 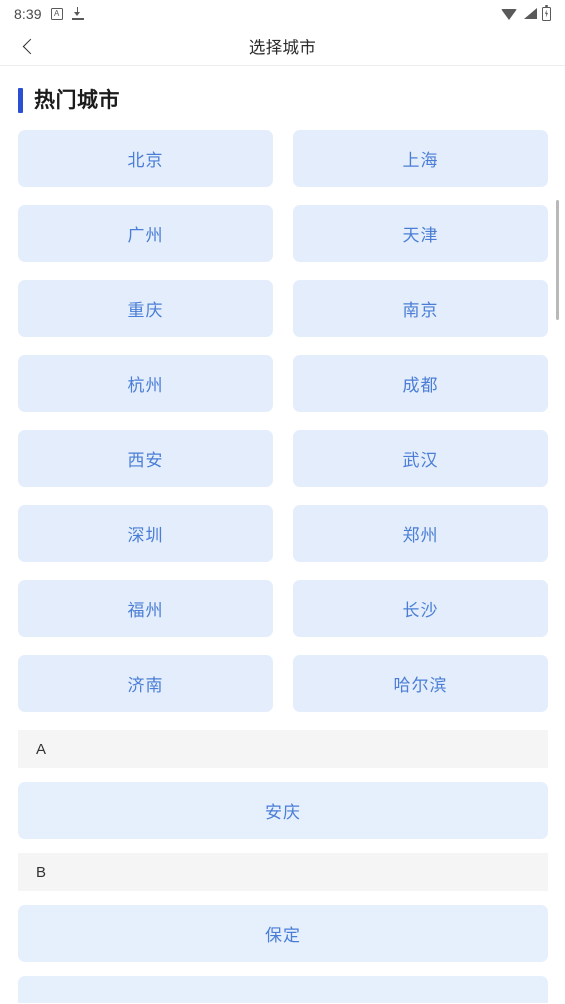 What do you see at coordinates (420, 458) in the screenshot?
I see `hot-city-chip: 武汉` at bounding box center [420, 458].